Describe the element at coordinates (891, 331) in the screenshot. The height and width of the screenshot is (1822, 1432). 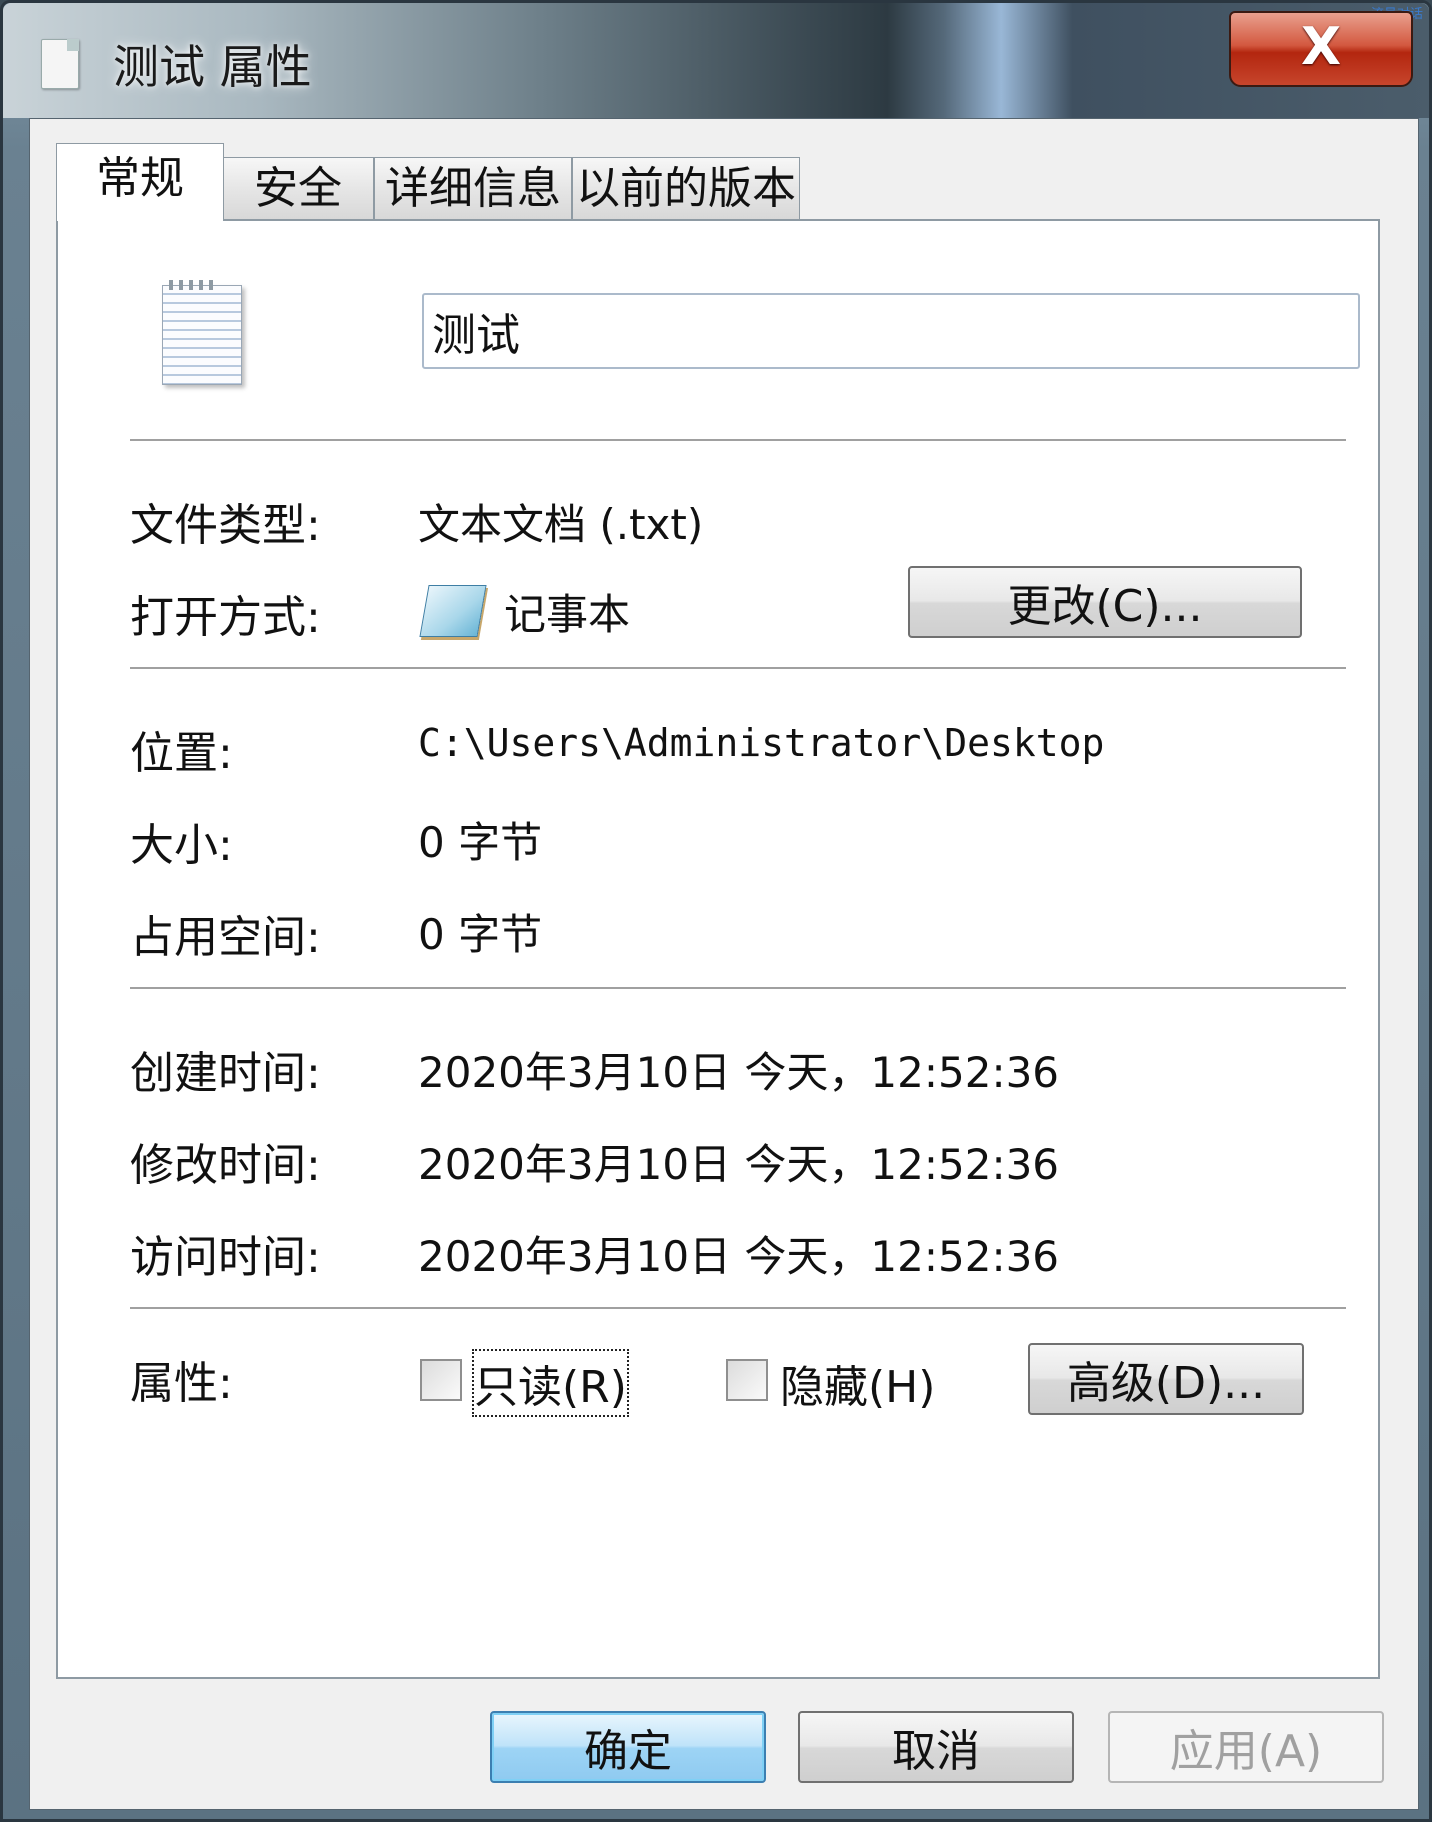
I see `file-name-input` at that location.